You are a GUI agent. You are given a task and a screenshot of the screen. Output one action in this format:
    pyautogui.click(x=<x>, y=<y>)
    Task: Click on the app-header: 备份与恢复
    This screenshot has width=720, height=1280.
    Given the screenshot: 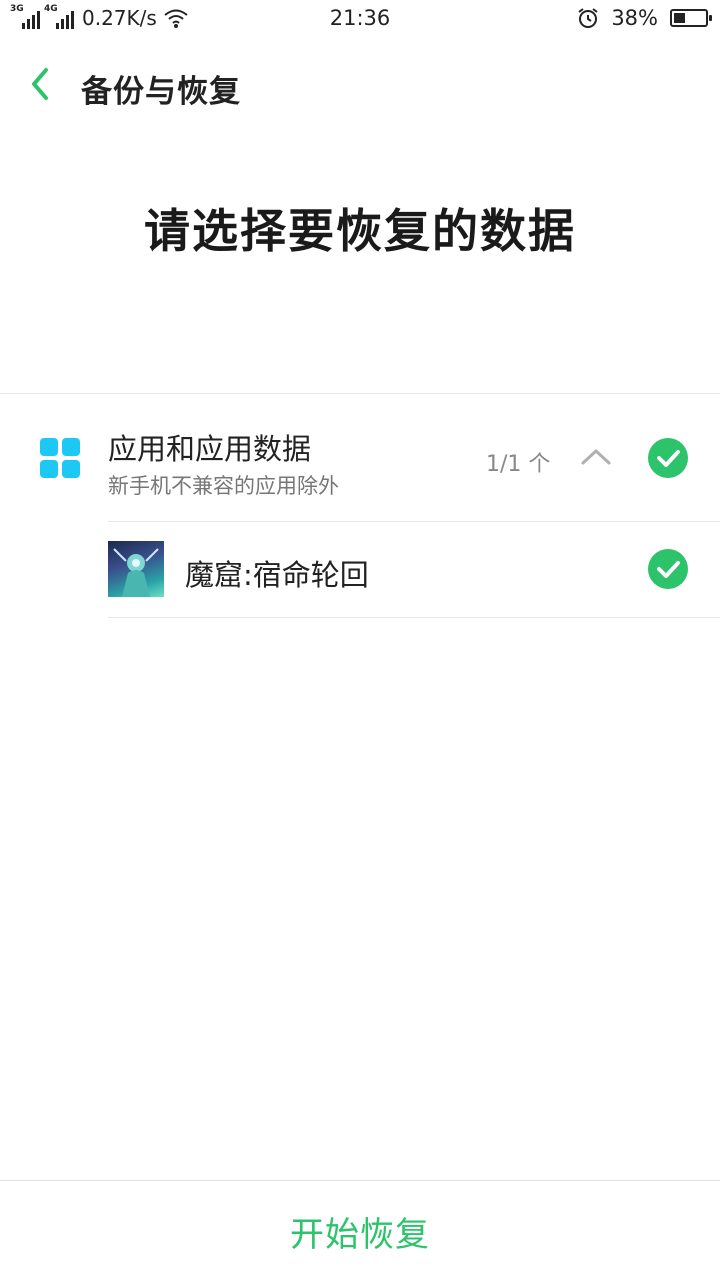 What is the action you would take?
    pyautogui.click(x=360, y=84)
    